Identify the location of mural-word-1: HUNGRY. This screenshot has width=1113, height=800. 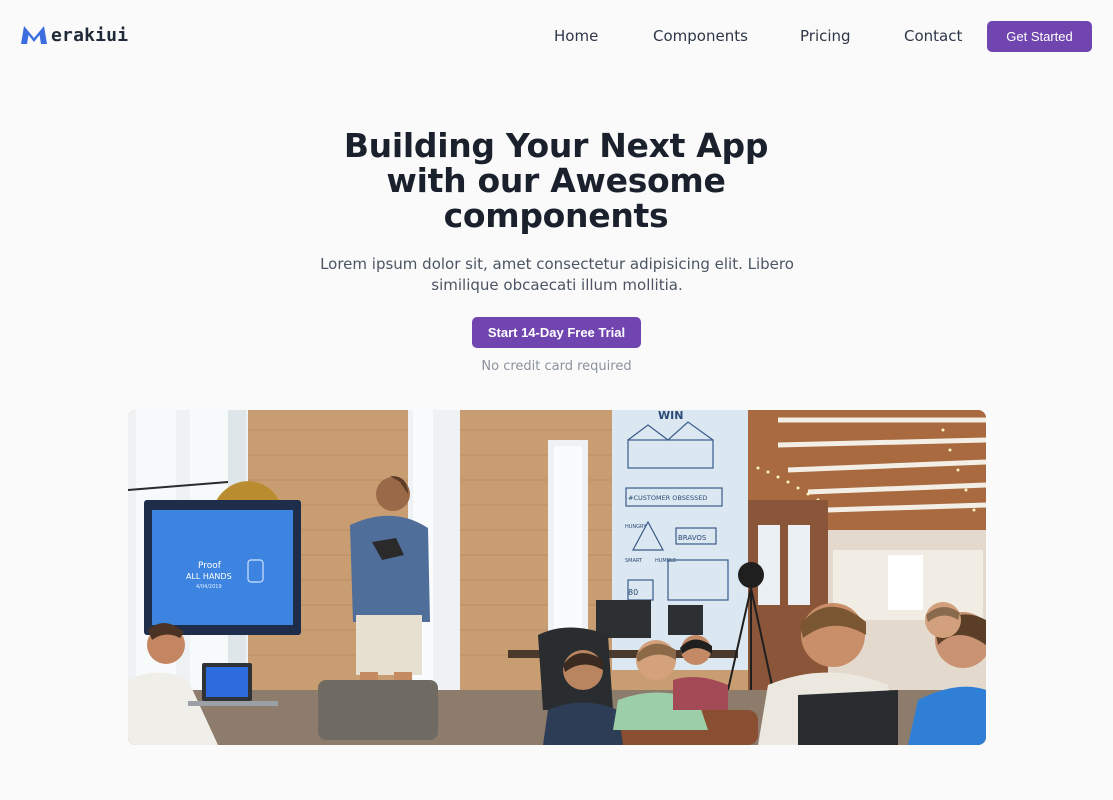
(636, 527).